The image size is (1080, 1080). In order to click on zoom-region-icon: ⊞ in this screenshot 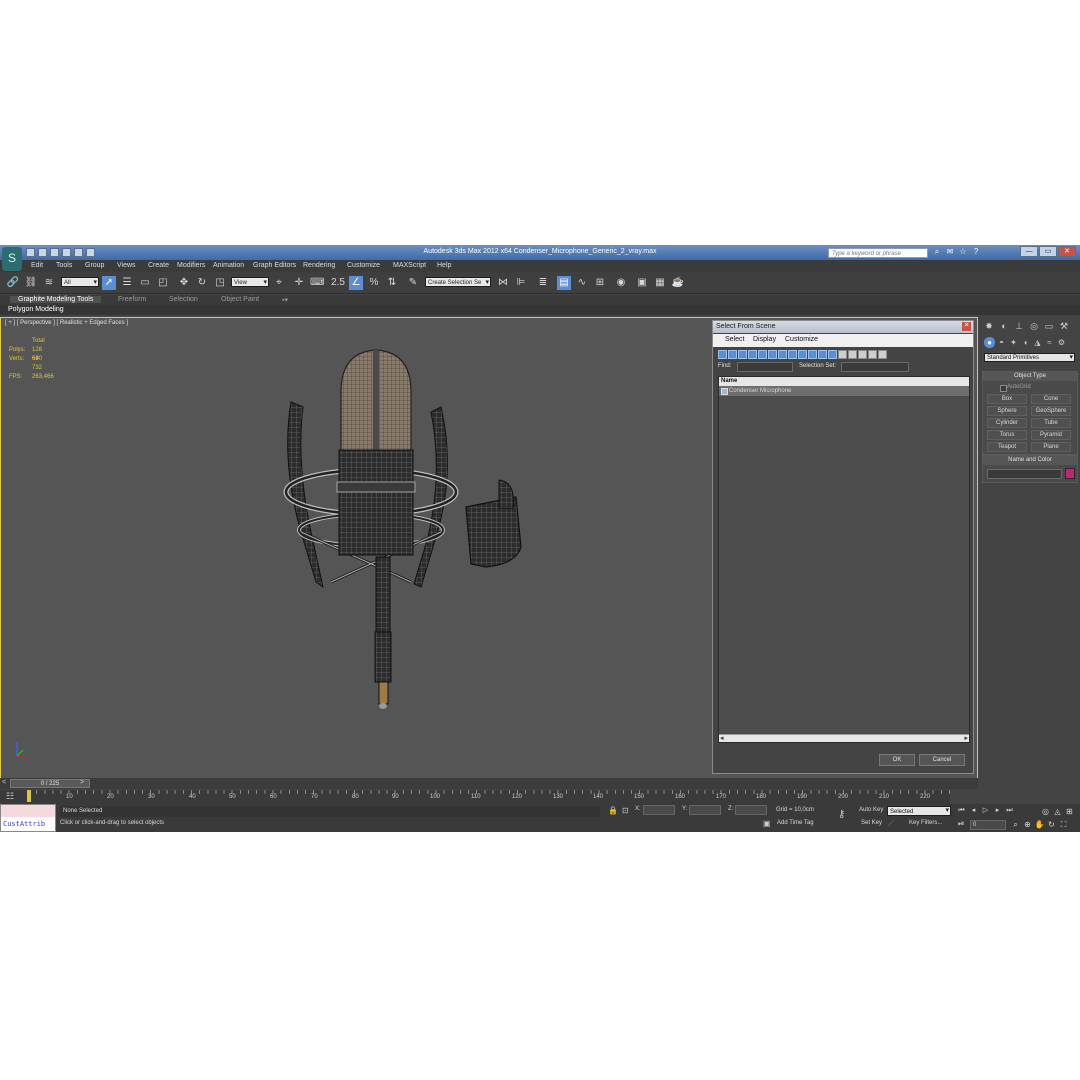, I will do `click(1069, 811)`.